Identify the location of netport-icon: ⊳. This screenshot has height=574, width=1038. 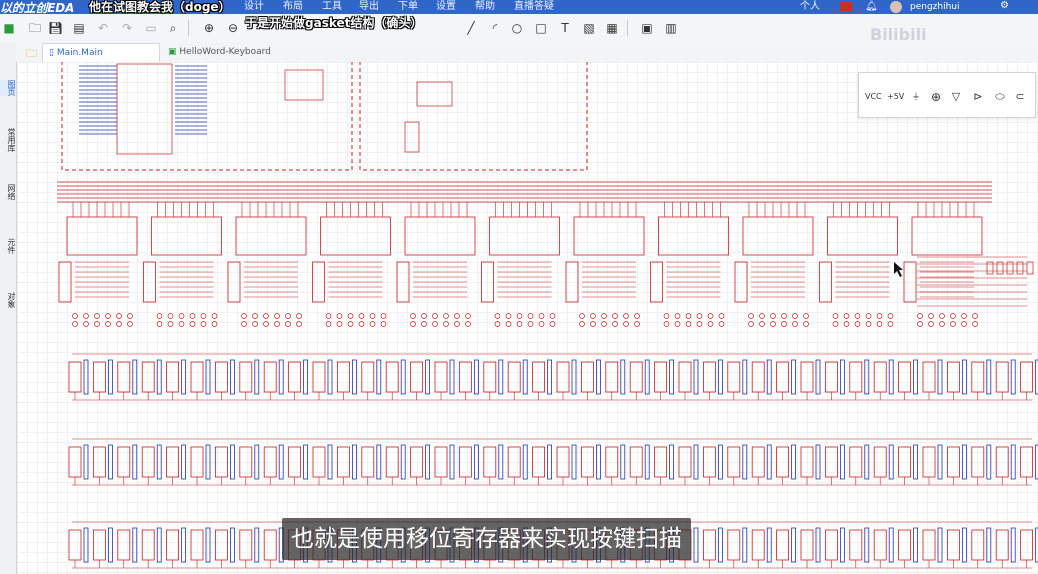
(978, 97).